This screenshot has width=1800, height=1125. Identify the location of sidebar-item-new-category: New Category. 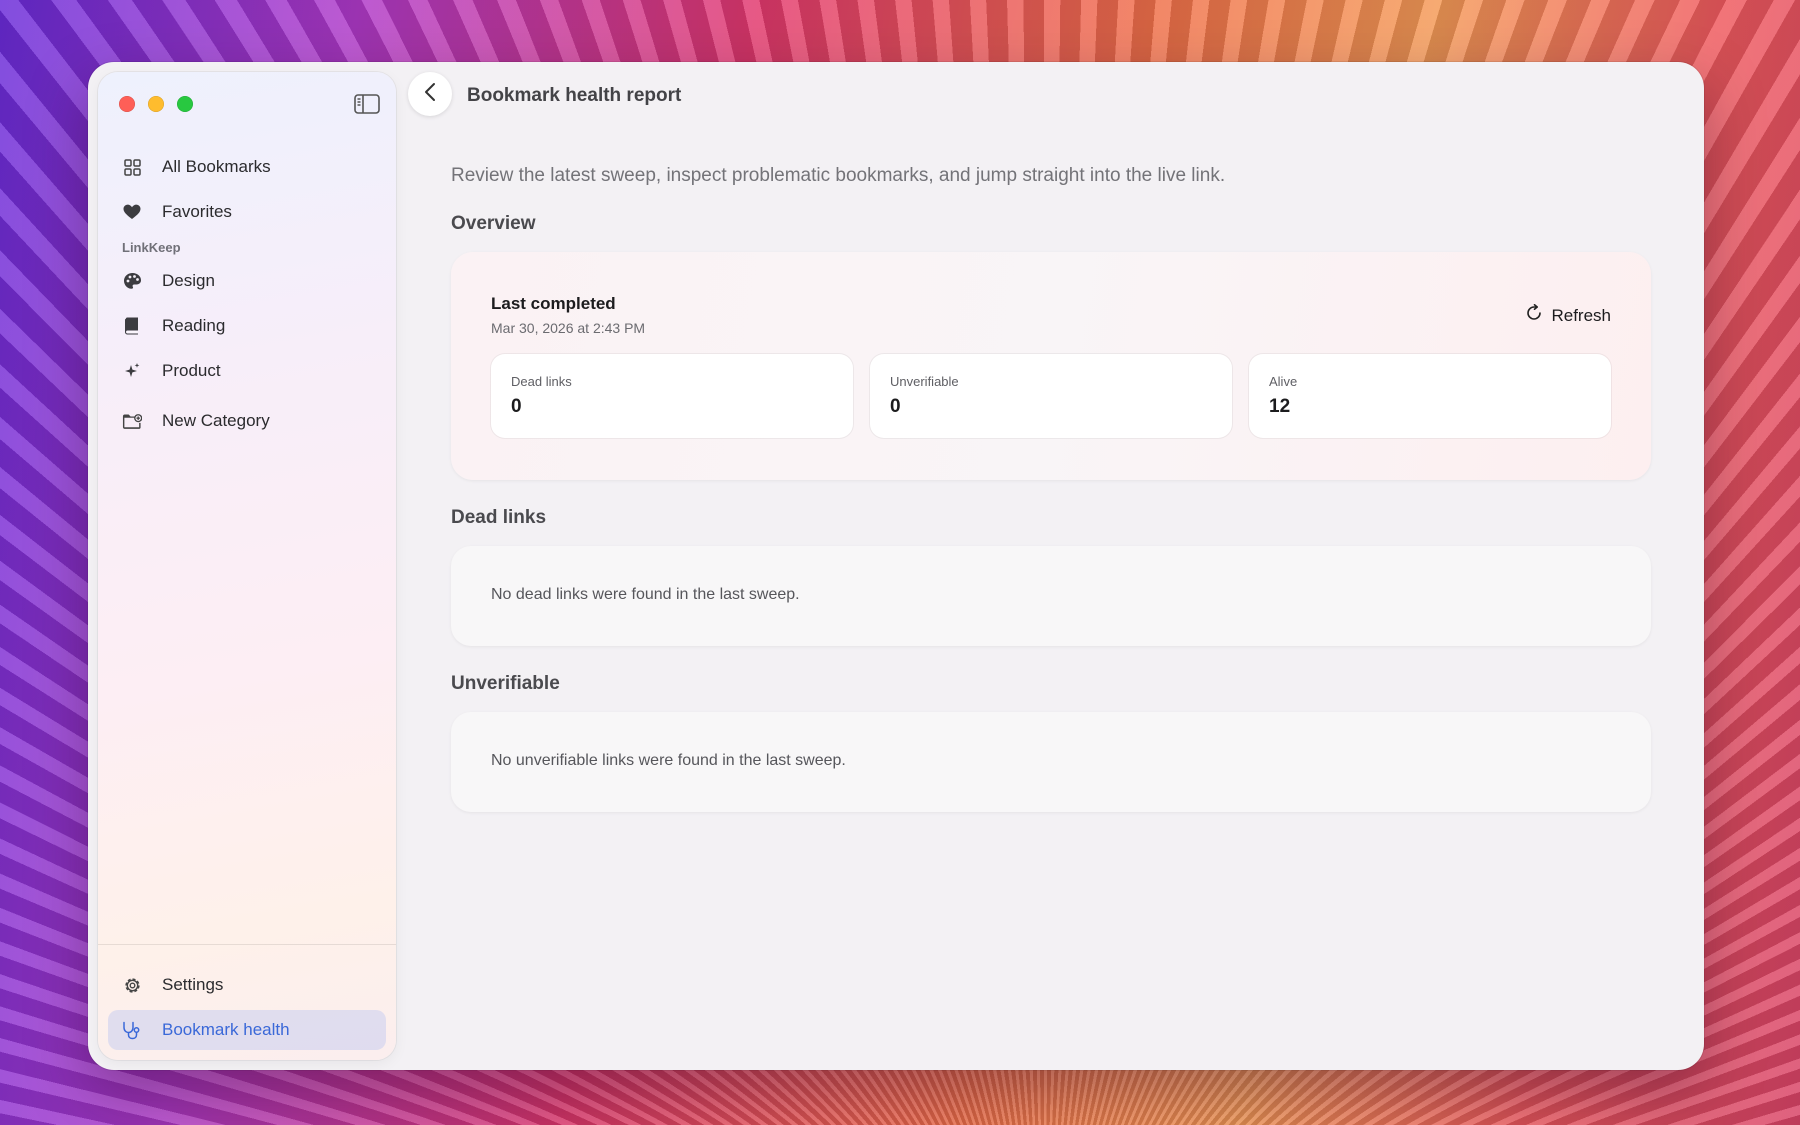
(247, 421).